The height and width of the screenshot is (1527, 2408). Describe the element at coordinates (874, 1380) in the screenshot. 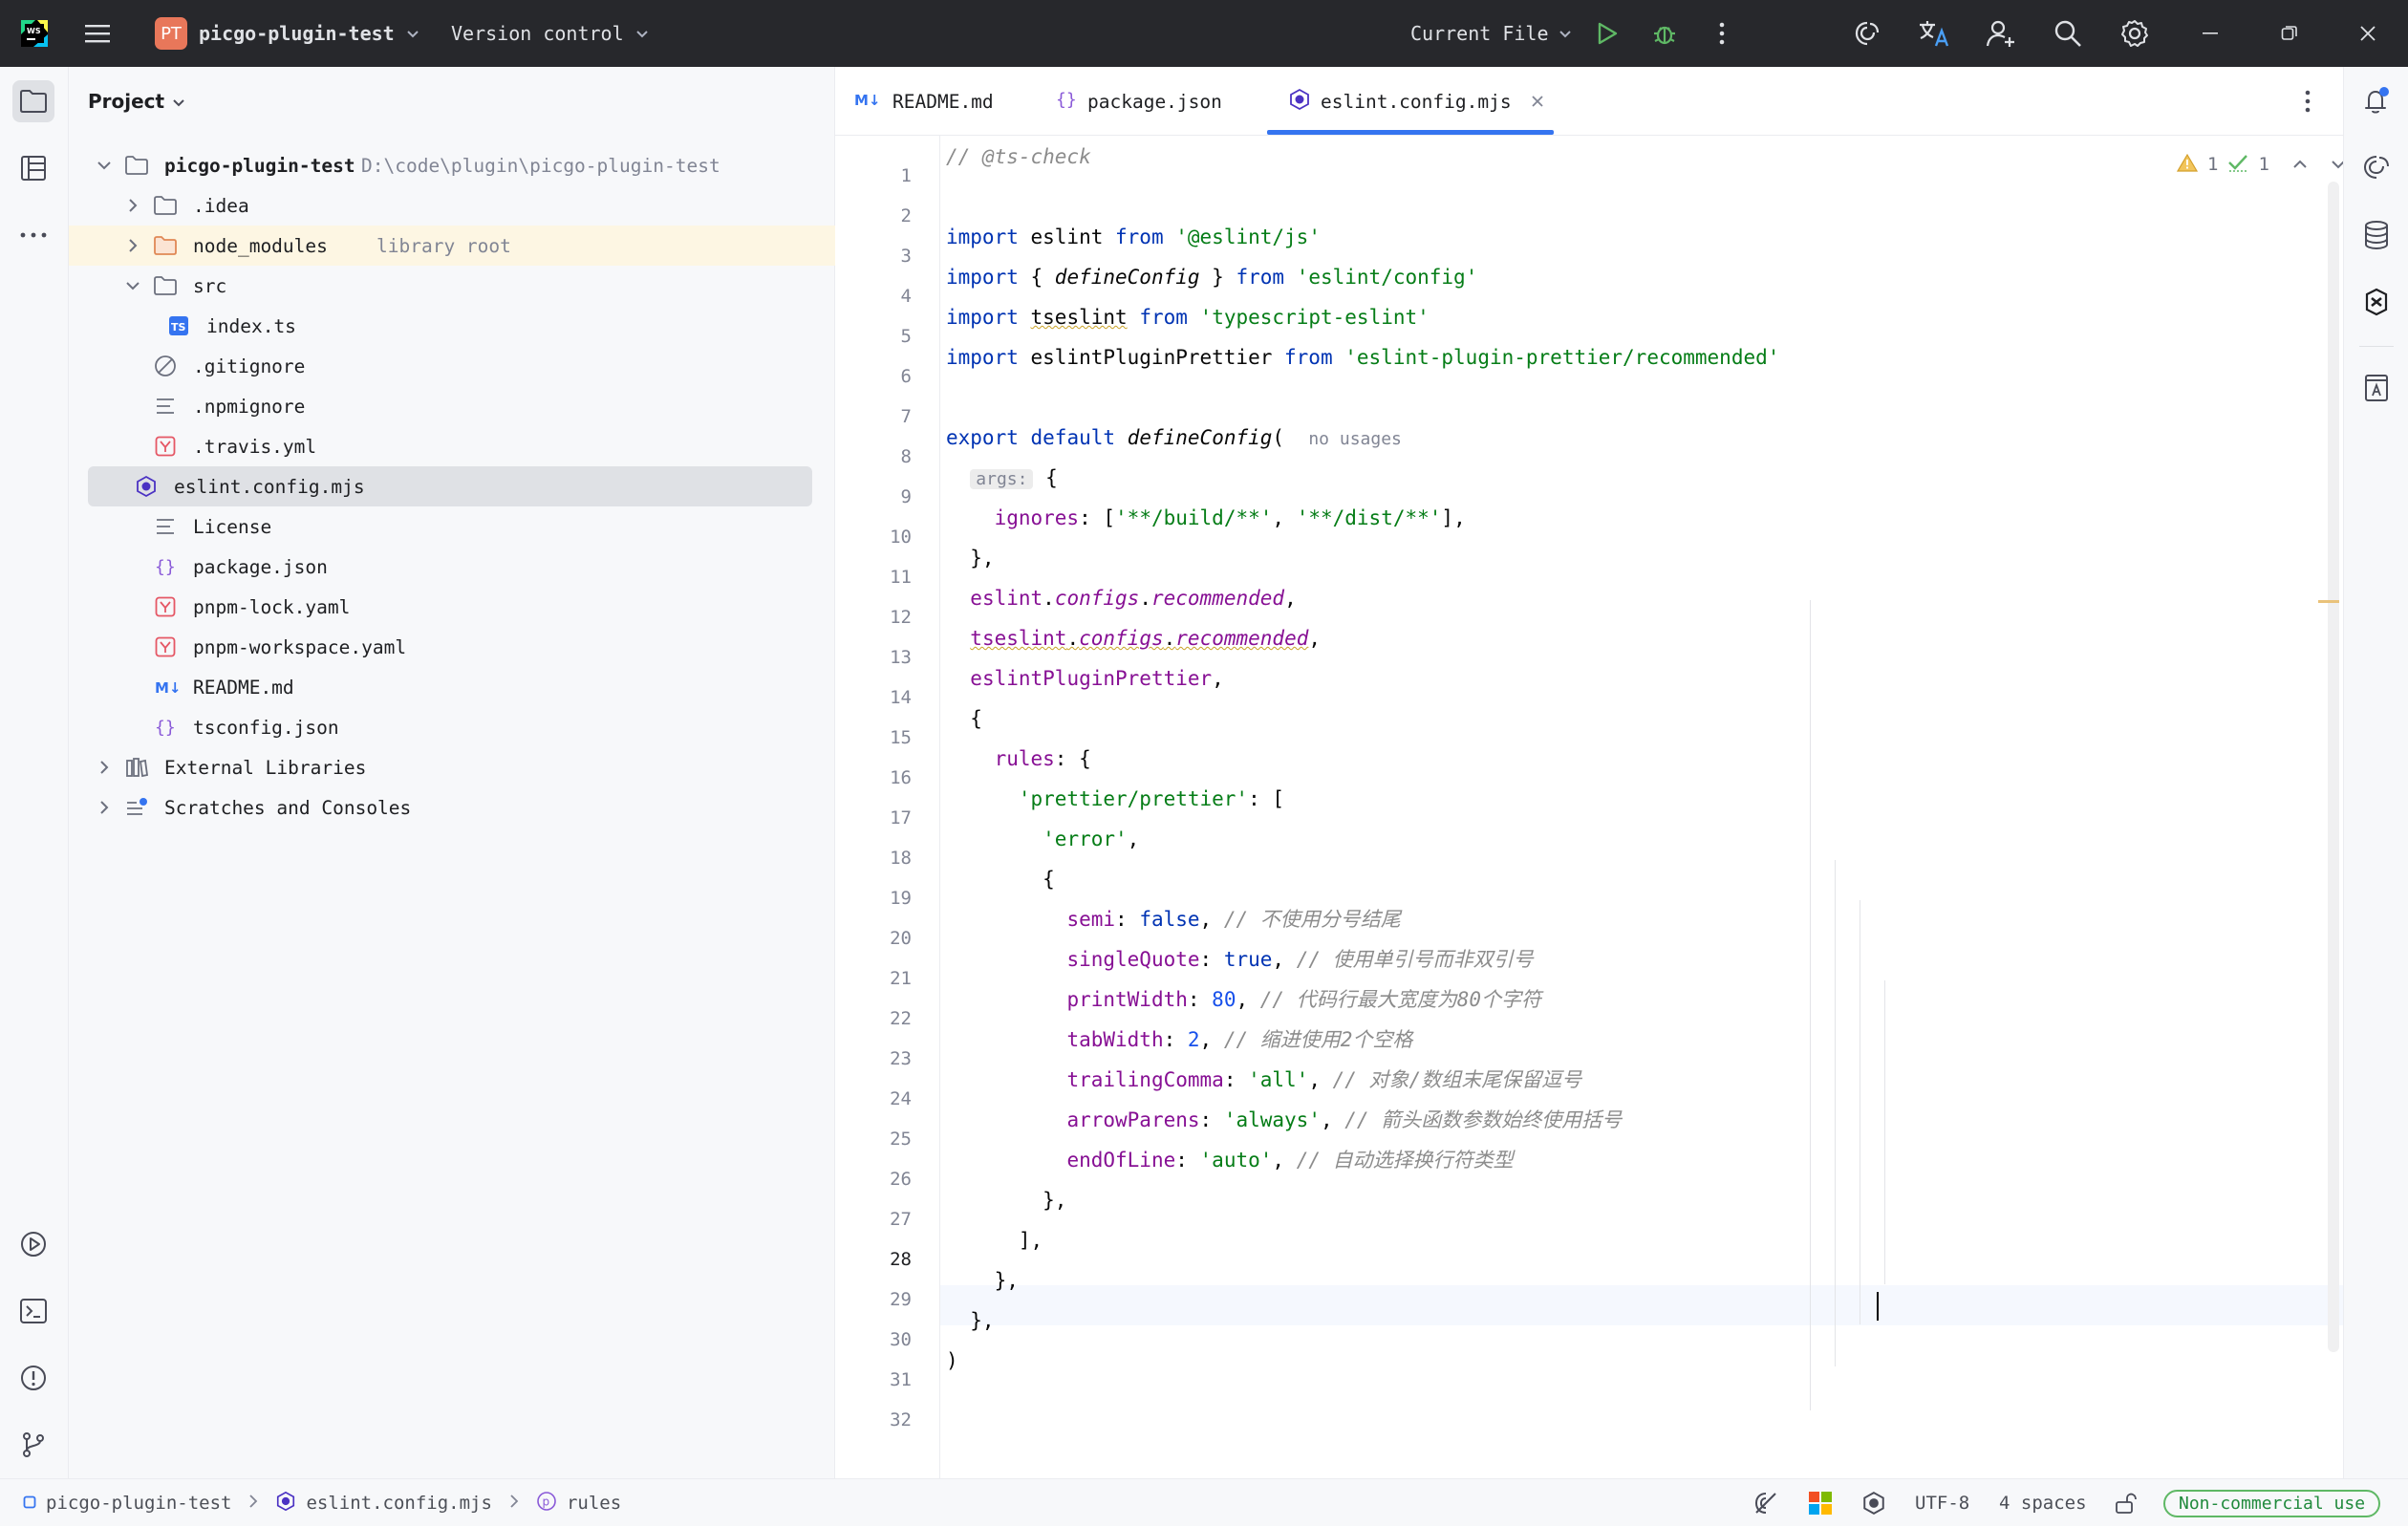

I see `line-number: 31` at that location.